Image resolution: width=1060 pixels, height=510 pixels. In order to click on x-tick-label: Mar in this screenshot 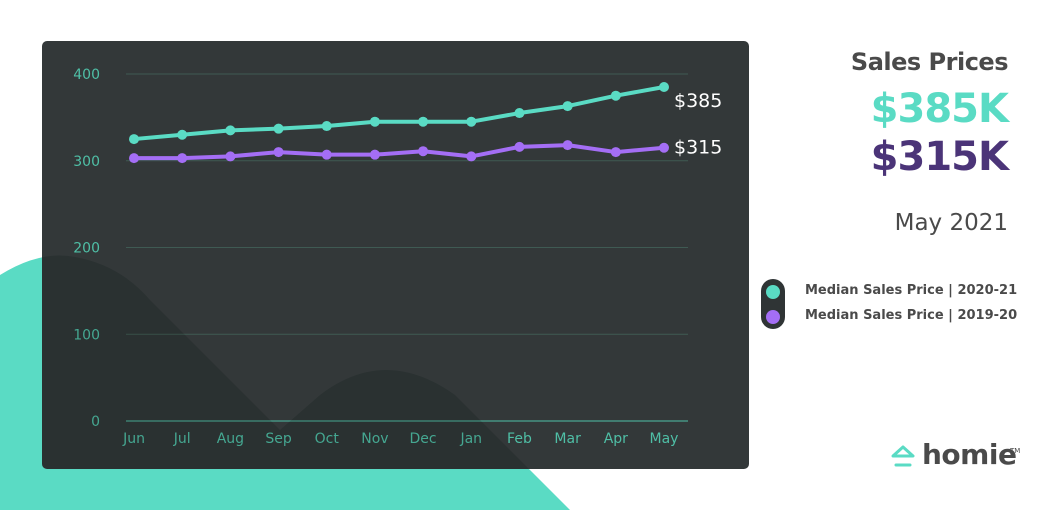, I will do `click(567, 439)`.